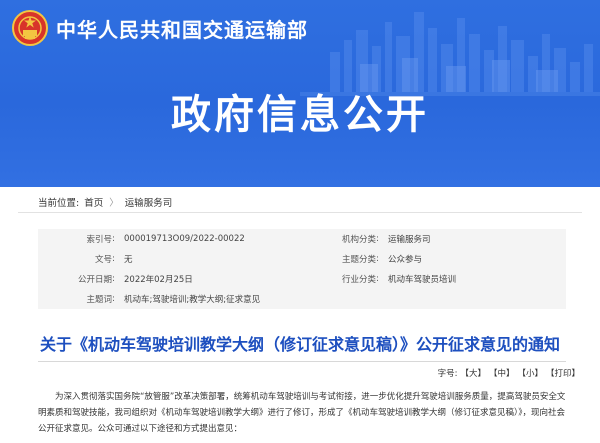 The image size is (600, 443). I want to click on theme-category-value: 公众参与, so click(405, 260).